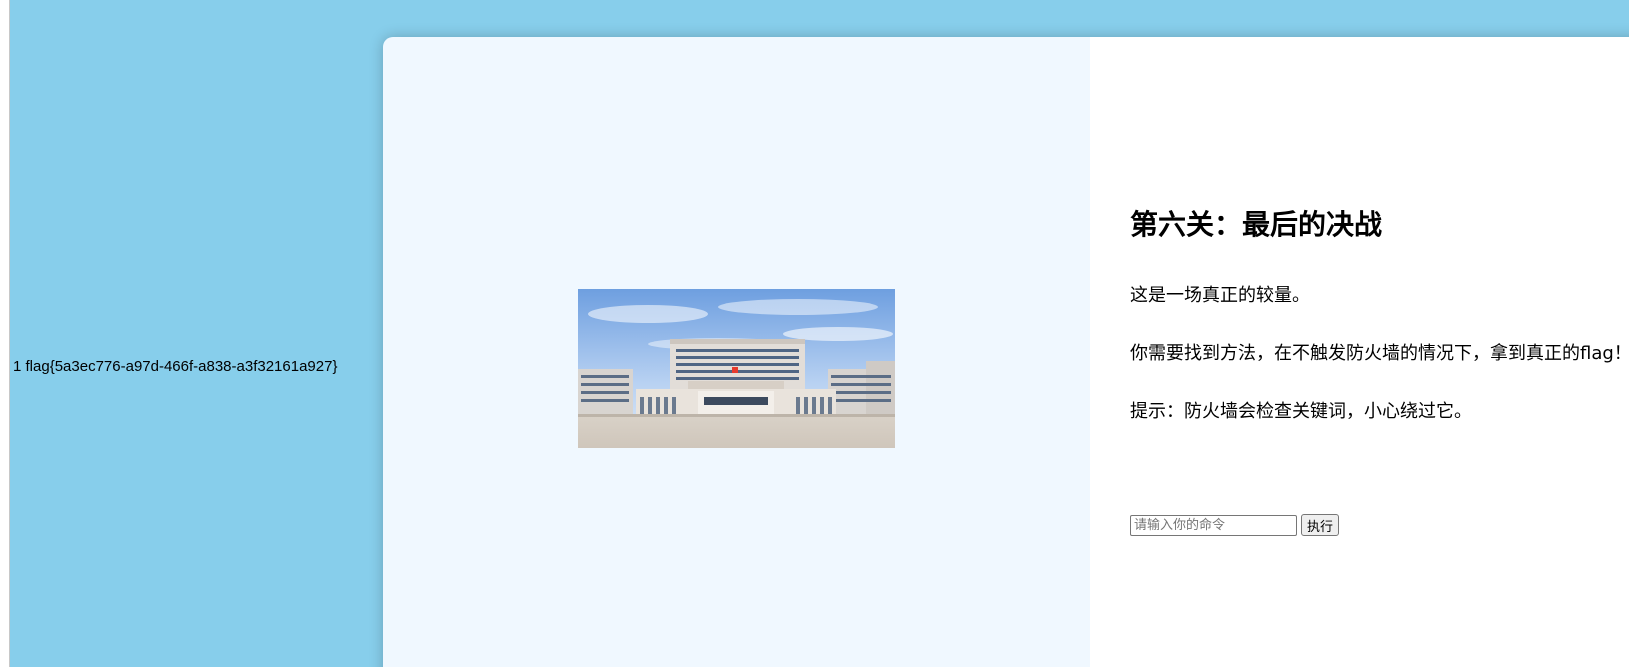 The image size is (1629, 667). Describe the element at coordinates (1213, 525) in the screenshot. I see `command-input` at that location.